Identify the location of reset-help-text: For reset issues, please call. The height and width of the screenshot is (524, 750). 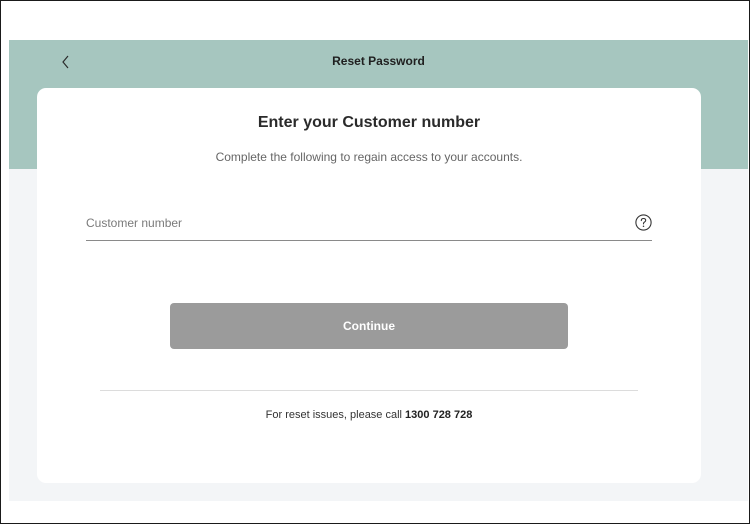
(335, 415).